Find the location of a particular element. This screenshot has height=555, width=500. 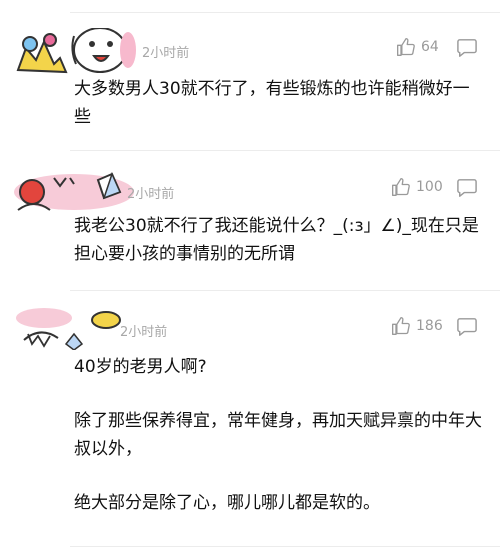

comment-paragraph: 除了那些保养得宜，常年健身，再加天赋异禀的中年大叔以外， is located at coordinates (278, 435).